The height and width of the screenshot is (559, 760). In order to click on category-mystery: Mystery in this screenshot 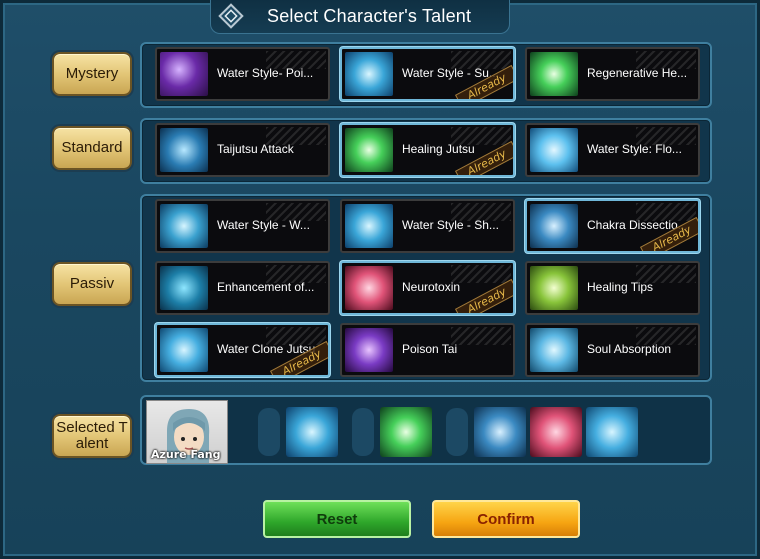, I will do `click(92, 74)`.